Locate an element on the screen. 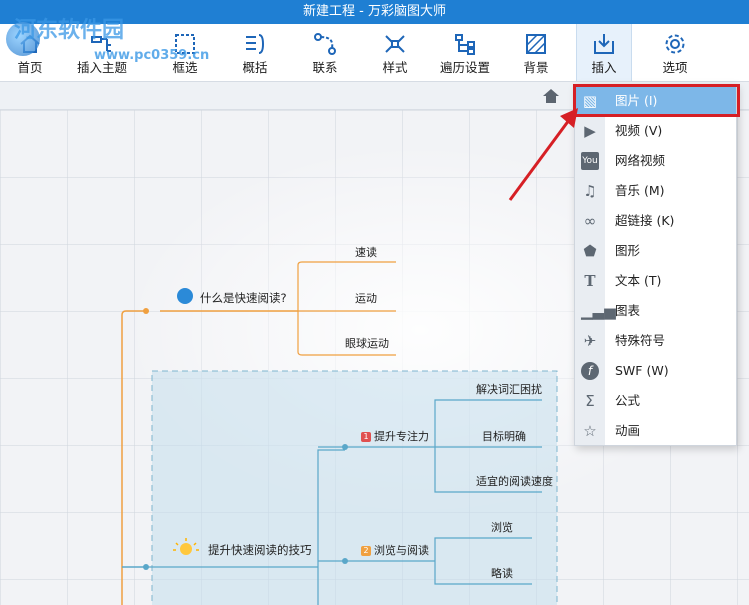 The image size is (749, 605). background-icon is located at coordinates (536, 46).